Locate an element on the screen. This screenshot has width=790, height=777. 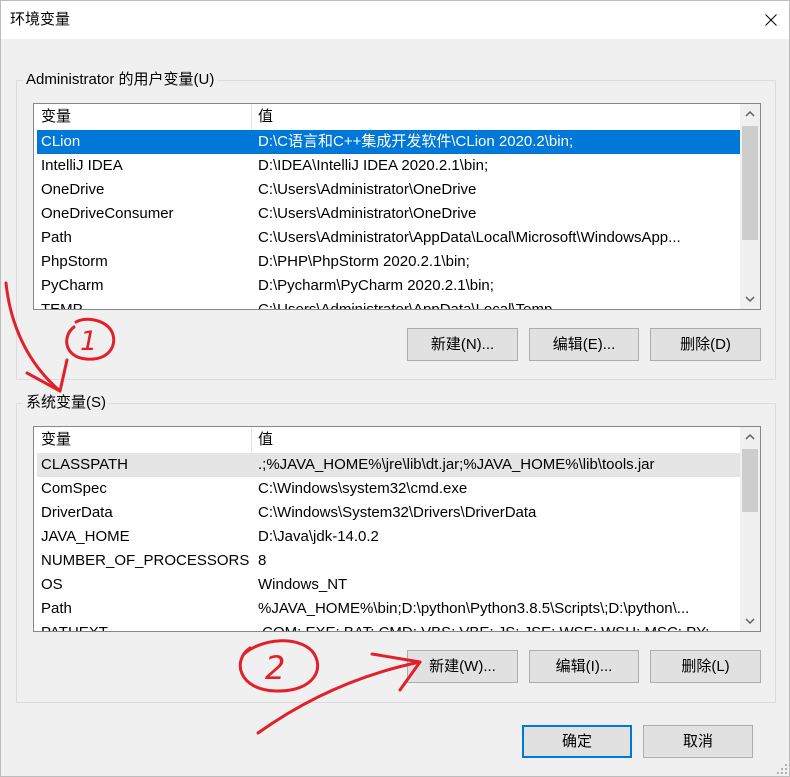
variable-name: PATHEXT is located at coordinates (146, 626).